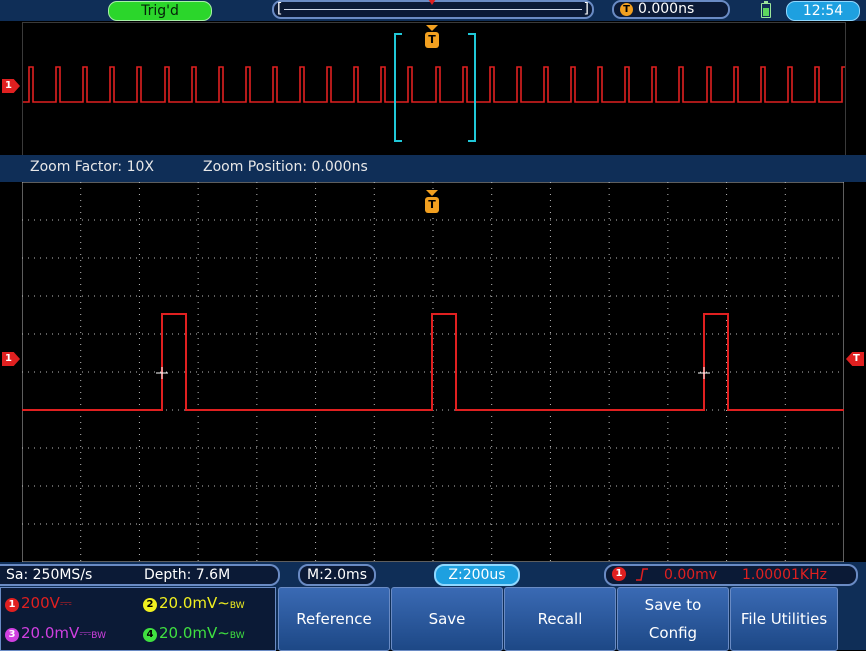 This screenshot has width=866, height=651. I want to click on channel2-bw-limit: BW, so click(237, 606).